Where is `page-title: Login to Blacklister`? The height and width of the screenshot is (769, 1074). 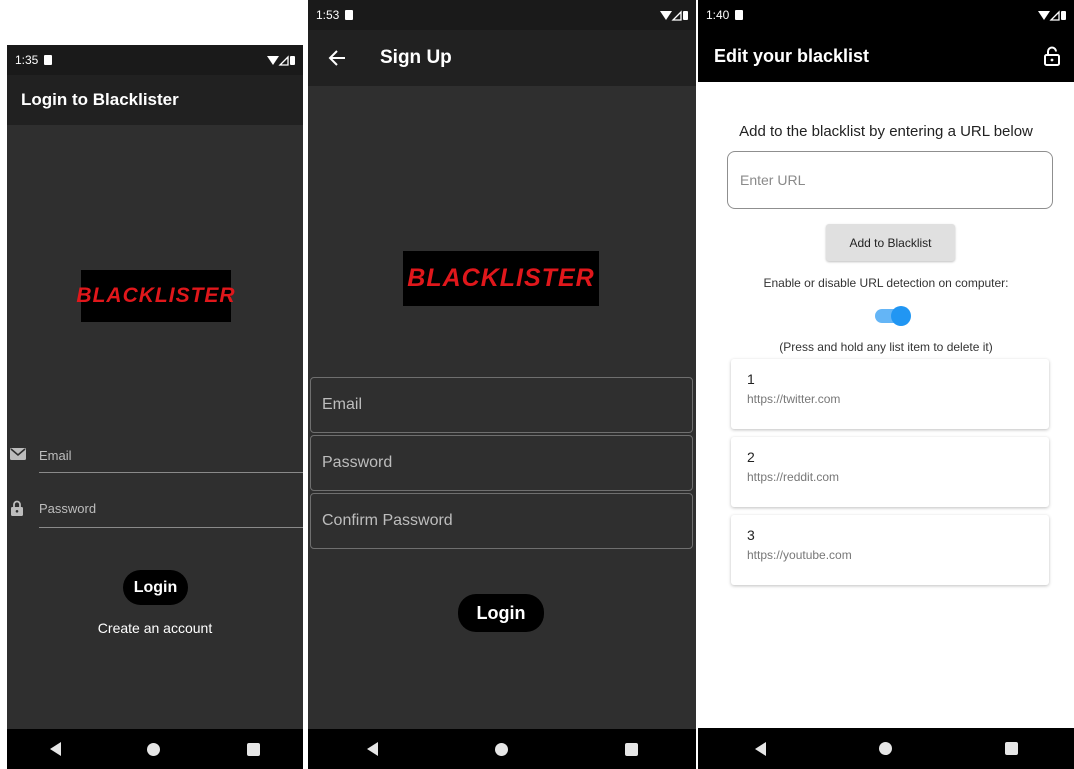
page-title: Login to Blacklister is located at coordinates (100, 99).